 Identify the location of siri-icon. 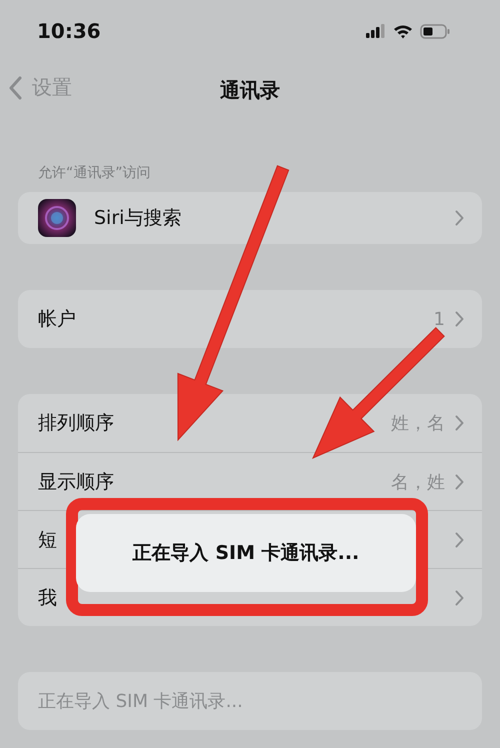
(57, 218).